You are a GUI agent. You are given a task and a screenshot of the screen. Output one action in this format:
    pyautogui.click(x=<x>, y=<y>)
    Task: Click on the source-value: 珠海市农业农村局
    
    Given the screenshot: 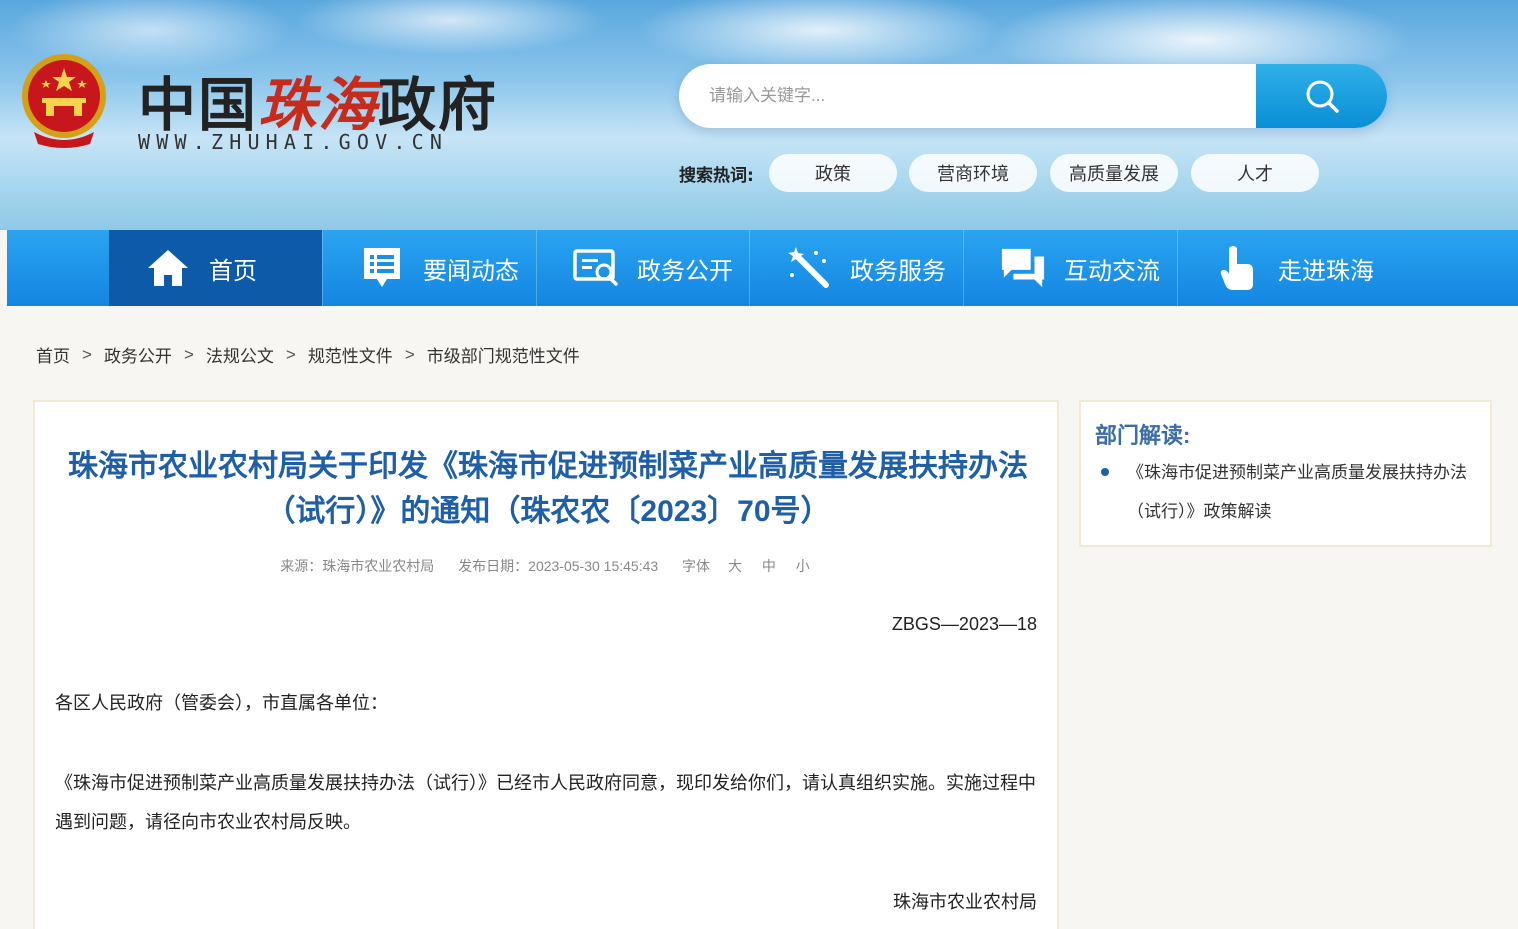 What is the action you would take?
    pyautogui.click(x=378, y=566)
    